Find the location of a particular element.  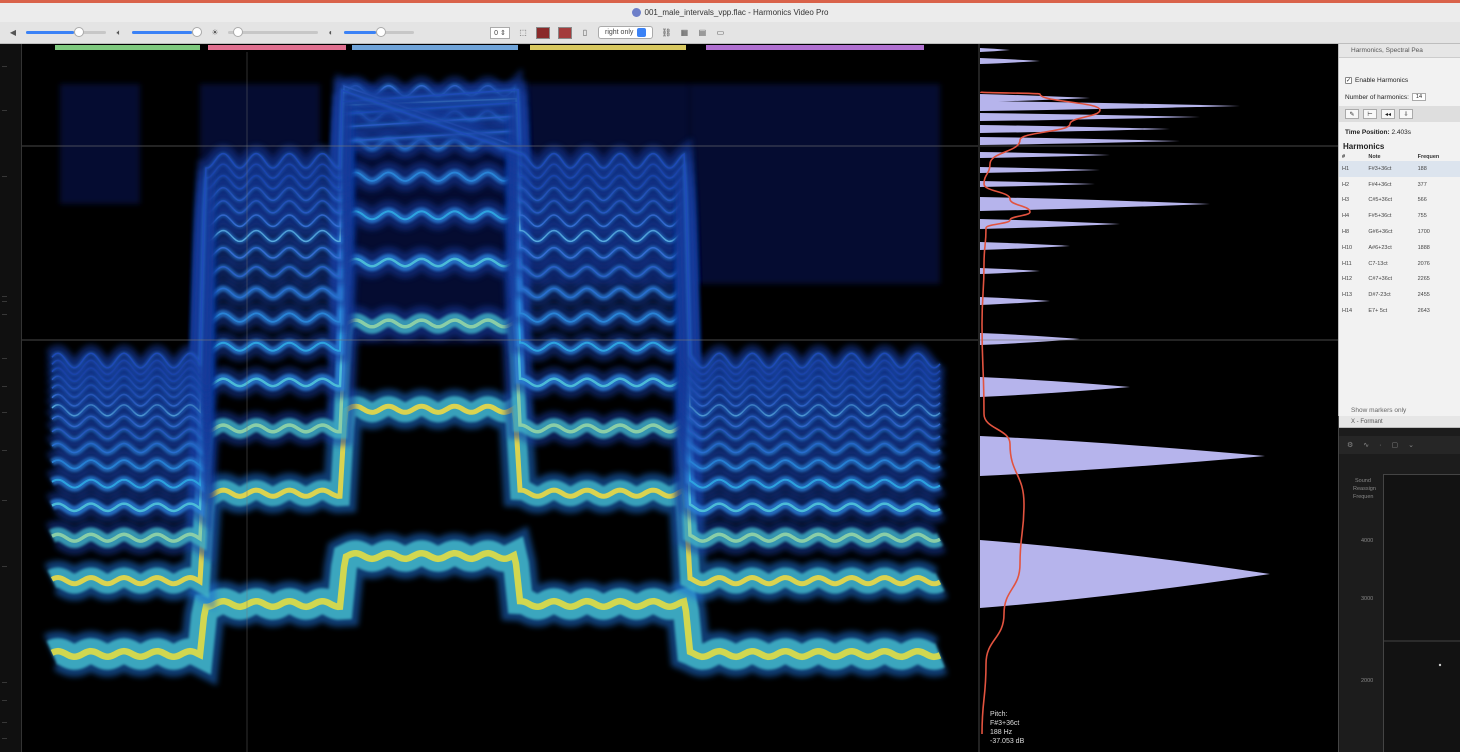

enable-harmonics-label: Enable Harmonics is located at coordinates (1382, 80).